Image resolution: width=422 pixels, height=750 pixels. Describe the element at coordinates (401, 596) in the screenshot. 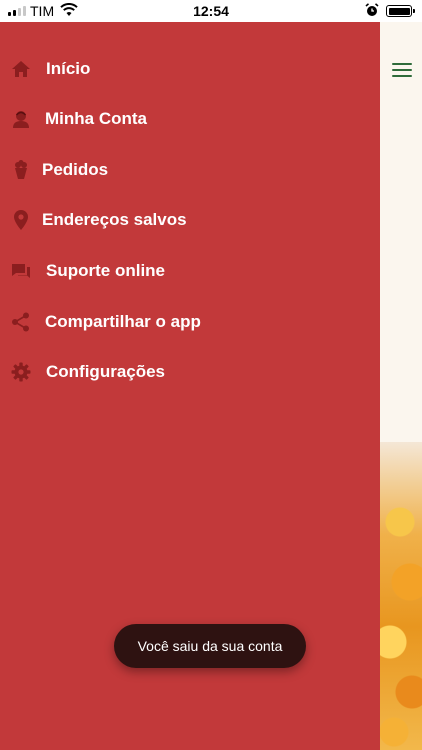

I see `roses-image` at that location.